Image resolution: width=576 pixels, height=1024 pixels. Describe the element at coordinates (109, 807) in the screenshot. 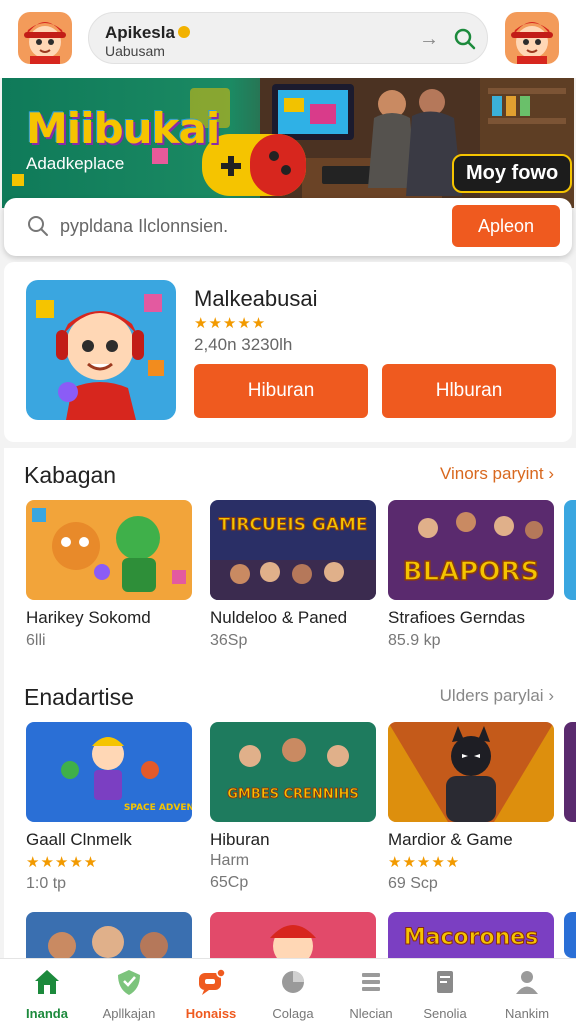

I see `game-card: SPACE ADVENT Gaall Clnmelk ★★★★★ 1:0 tp` at that location.